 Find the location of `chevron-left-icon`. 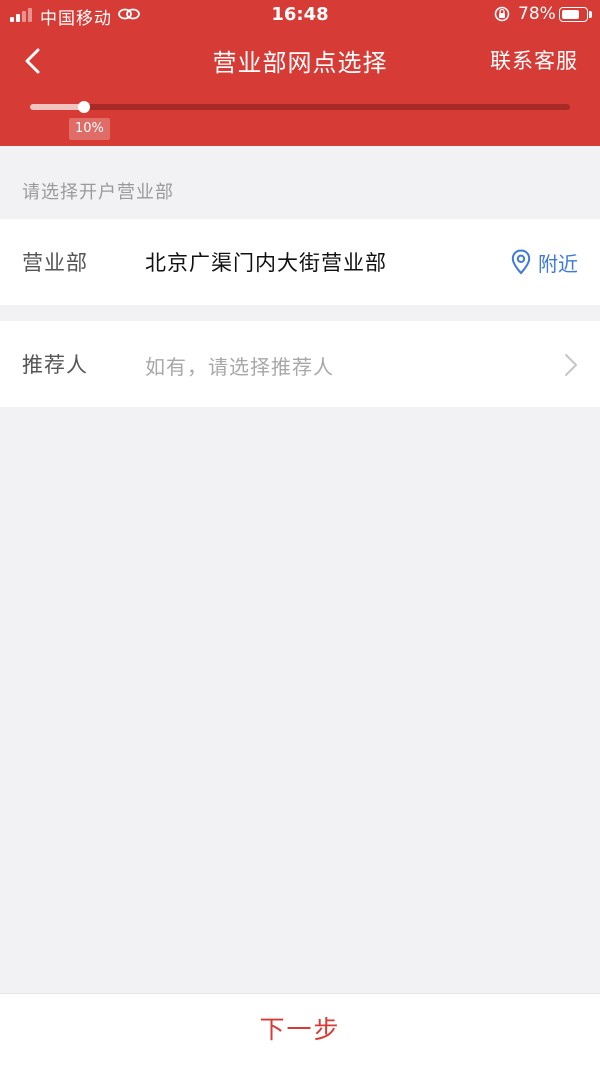

chevron-left-icon is located at coordinates (33, 61).